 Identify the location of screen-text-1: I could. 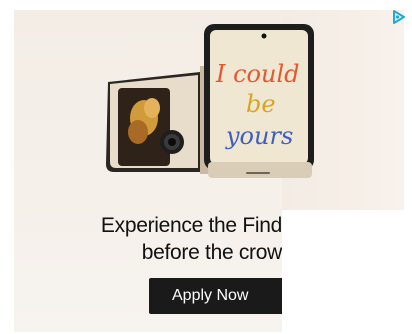
(257, 74).